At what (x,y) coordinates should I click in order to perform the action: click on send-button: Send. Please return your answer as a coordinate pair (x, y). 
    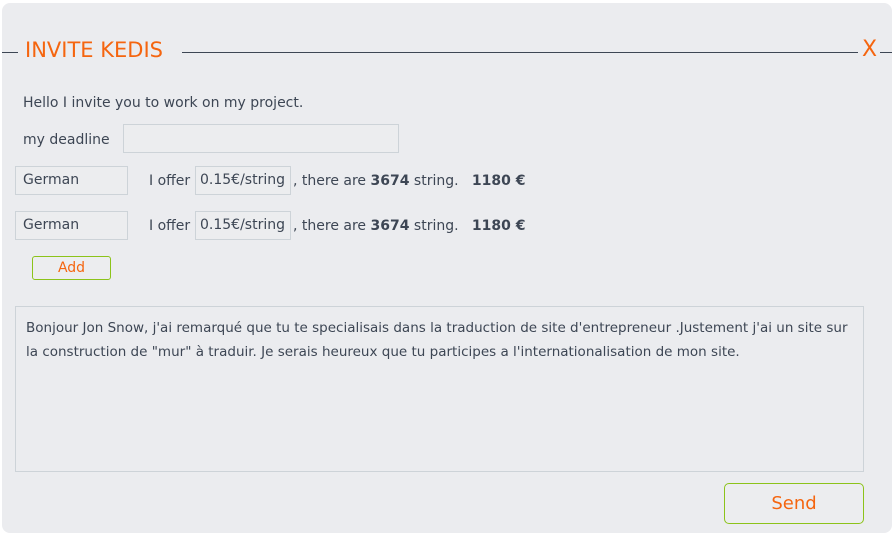
    Looking at the image, I should click on (794, 503).